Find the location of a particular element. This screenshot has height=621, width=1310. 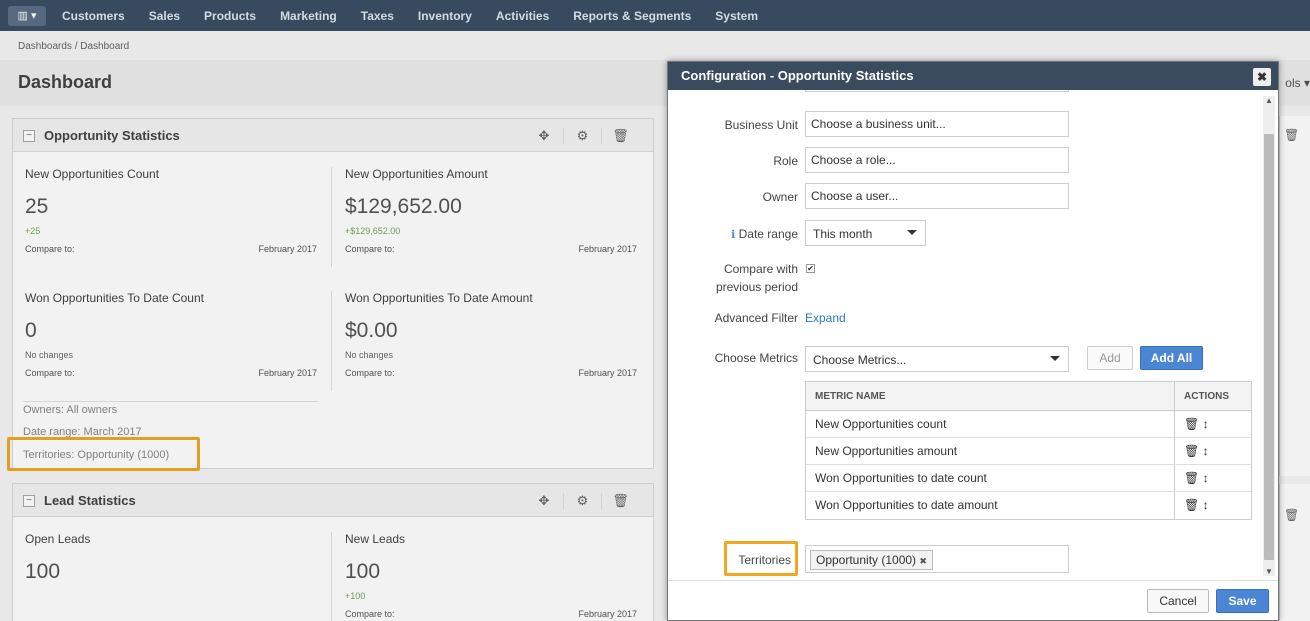

metric-name-cell: New Opportunities count is located at coordinates (990, 424).